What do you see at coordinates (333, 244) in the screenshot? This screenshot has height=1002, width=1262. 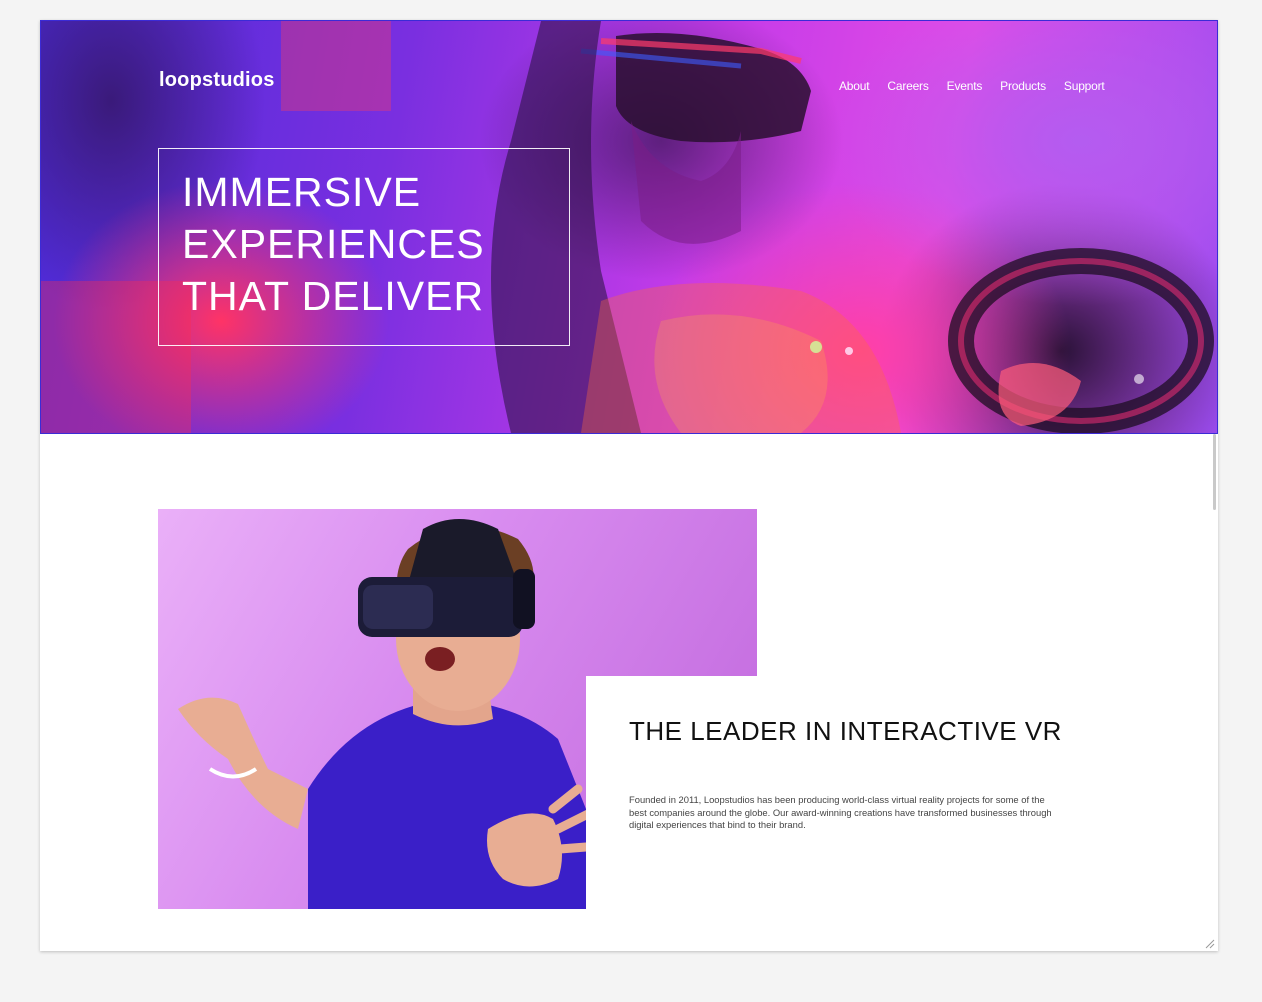 I see `hero-headline-line-2: EXPERIENCES` at bounding box center [333, 244].